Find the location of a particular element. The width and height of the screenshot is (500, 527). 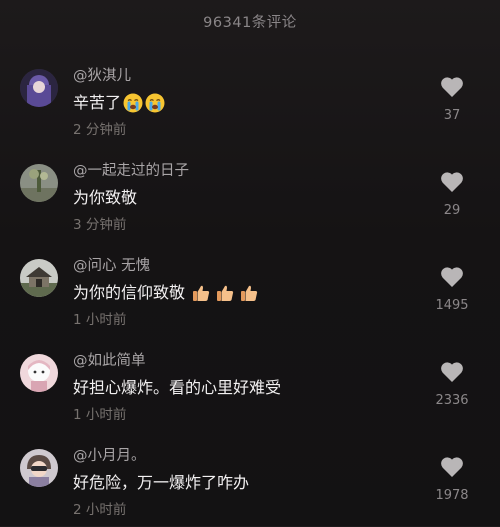

like-button: 1978 is located at coordinates (452, 480).